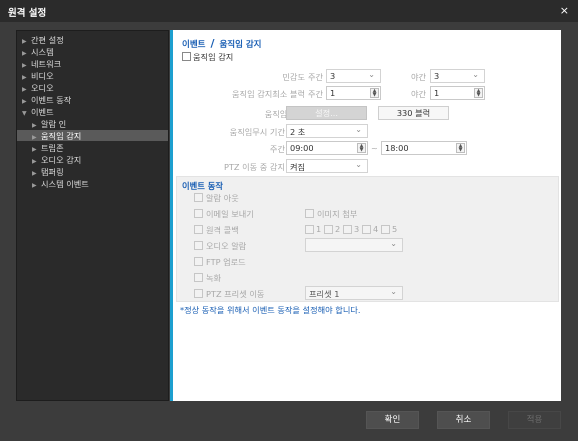 The width and height of the screenshot is (578, 441). I want to click on attach-image-checkbox, so click(309, 213).